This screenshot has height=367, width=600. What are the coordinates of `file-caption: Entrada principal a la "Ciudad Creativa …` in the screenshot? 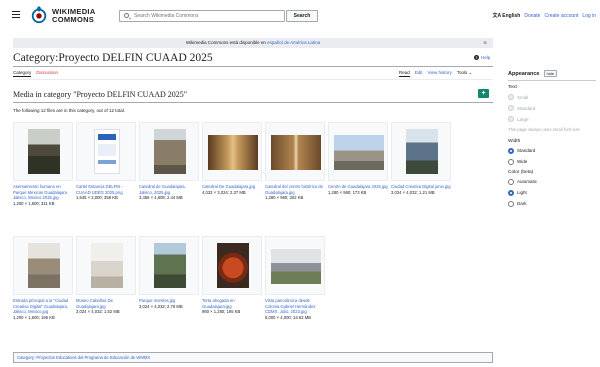 It's located at (43, 309).